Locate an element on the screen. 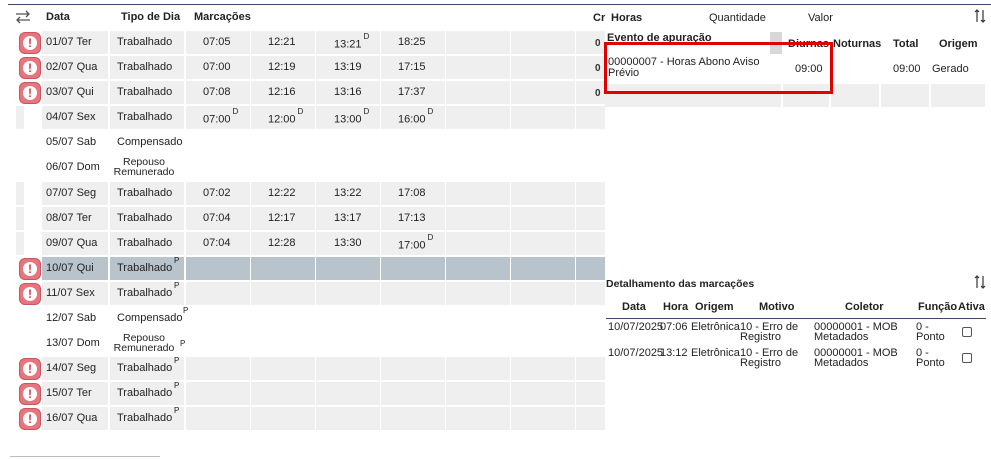  mark-time: 12:21 is located at coordinates (282, 42).